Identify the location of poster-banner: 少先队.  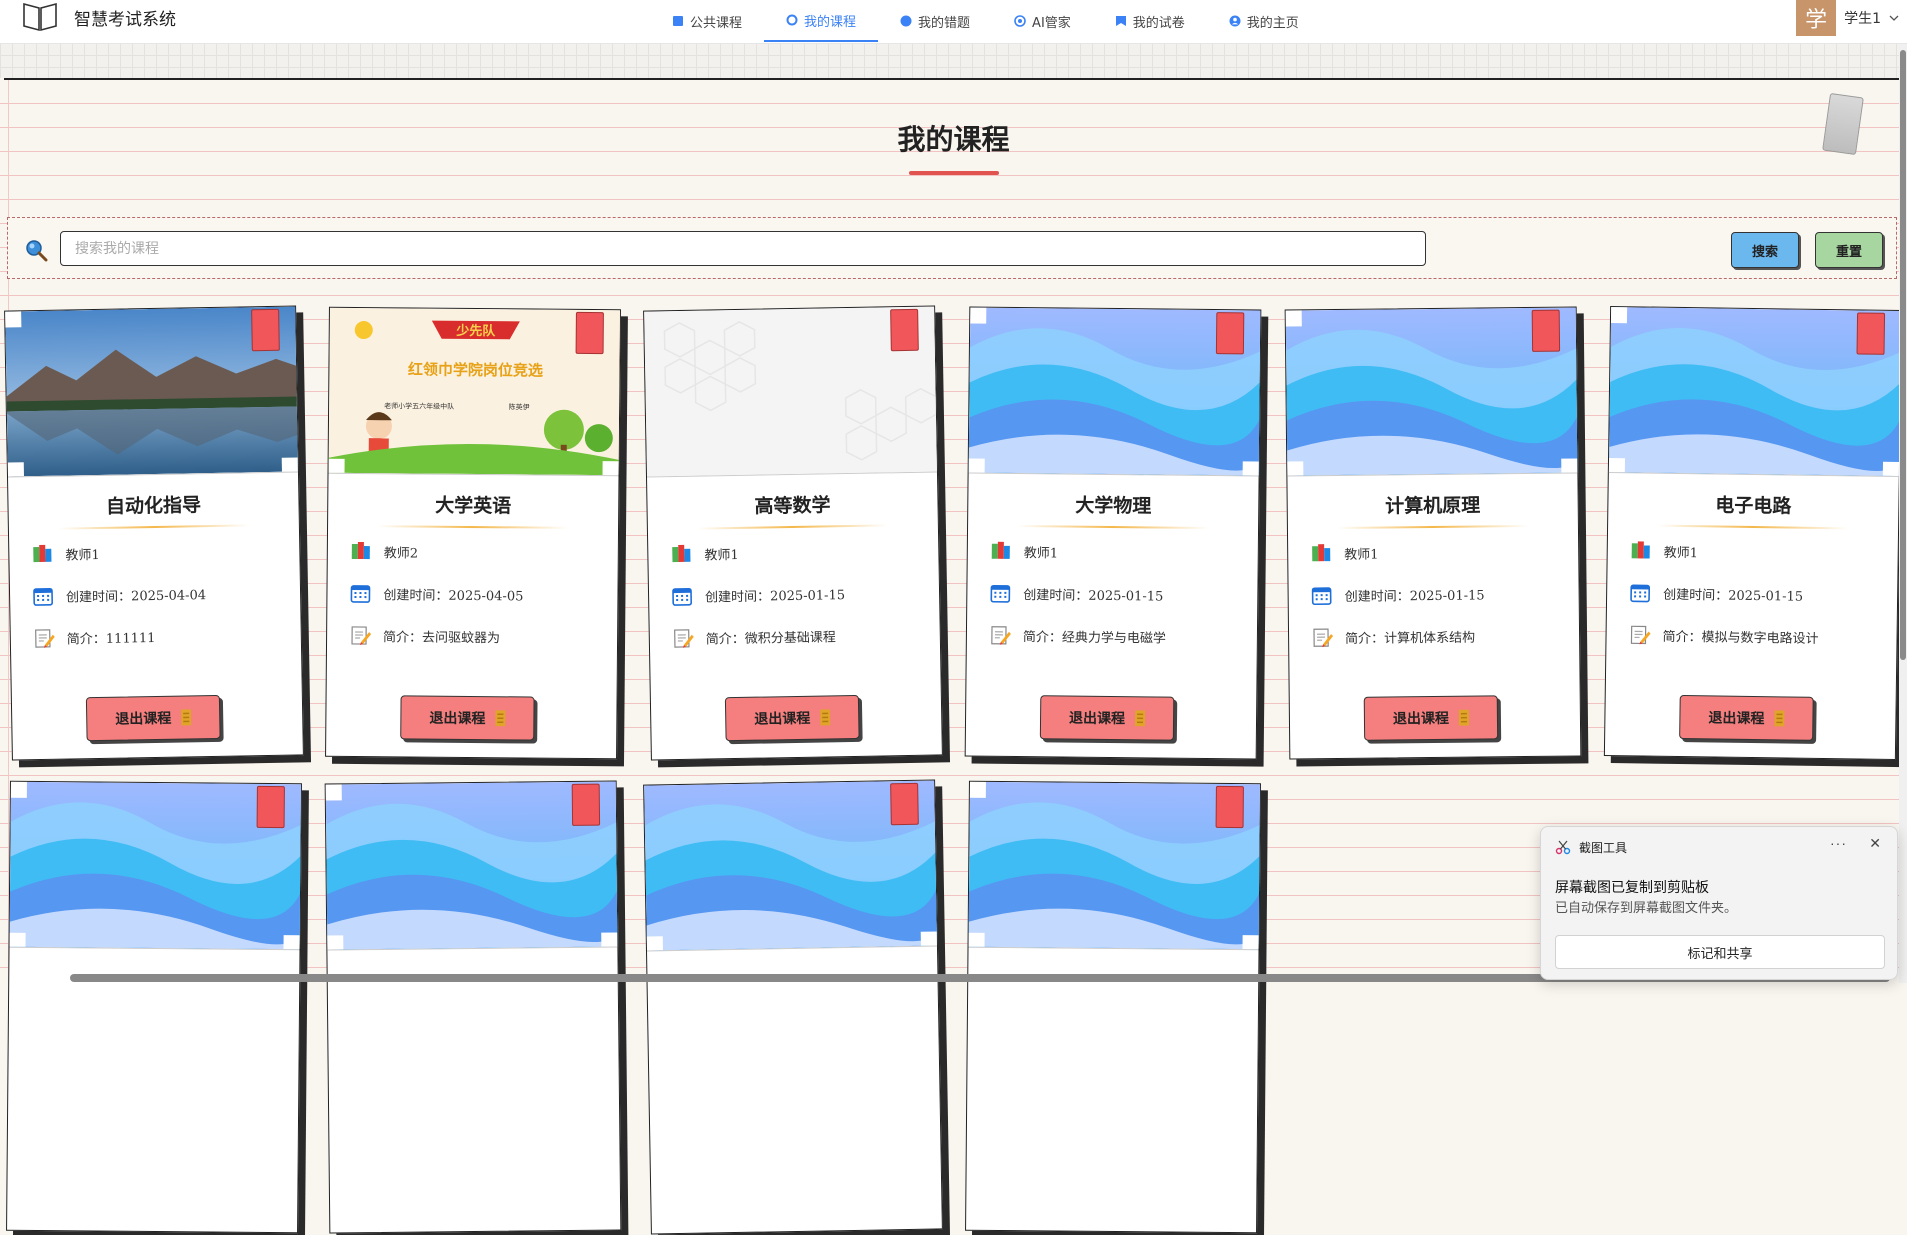
(475, 331).